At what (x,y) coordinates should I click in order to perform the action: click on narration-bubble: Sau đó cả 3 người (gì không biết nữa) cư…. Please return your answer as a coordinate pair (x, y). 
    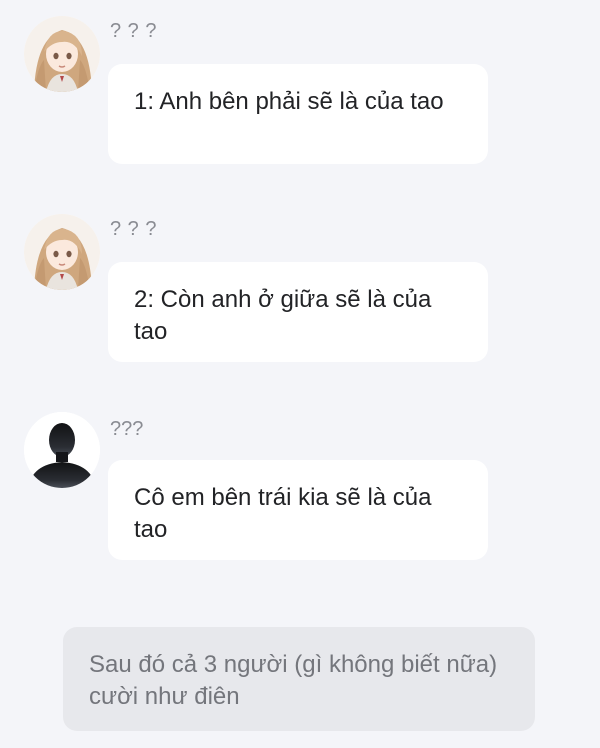
    Looking at the image, I should click on (299, 679).